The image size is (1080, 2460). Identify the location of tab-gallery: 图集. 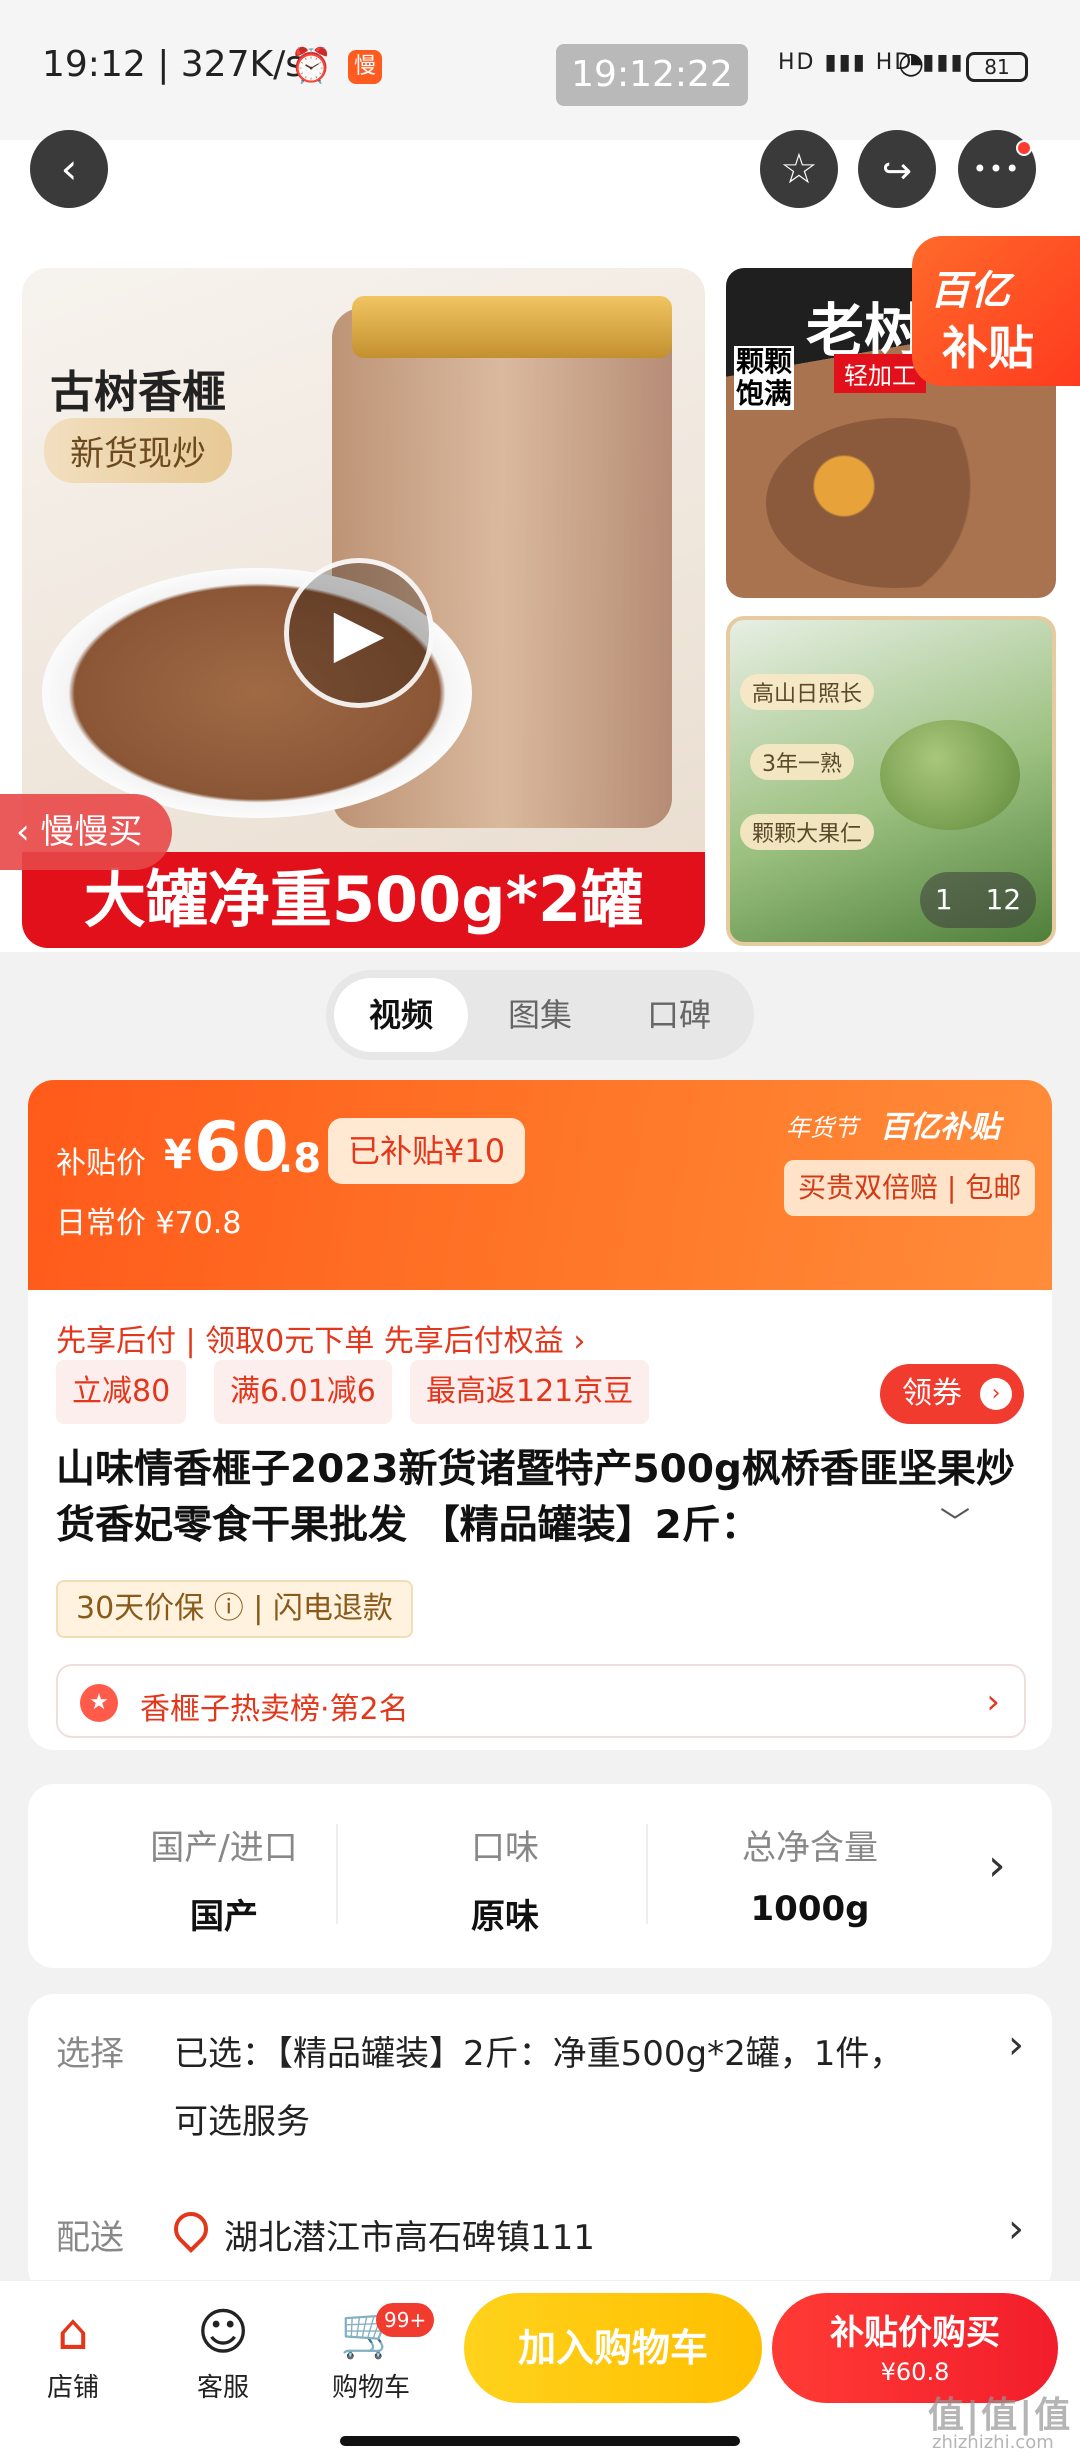
(540, 1015).